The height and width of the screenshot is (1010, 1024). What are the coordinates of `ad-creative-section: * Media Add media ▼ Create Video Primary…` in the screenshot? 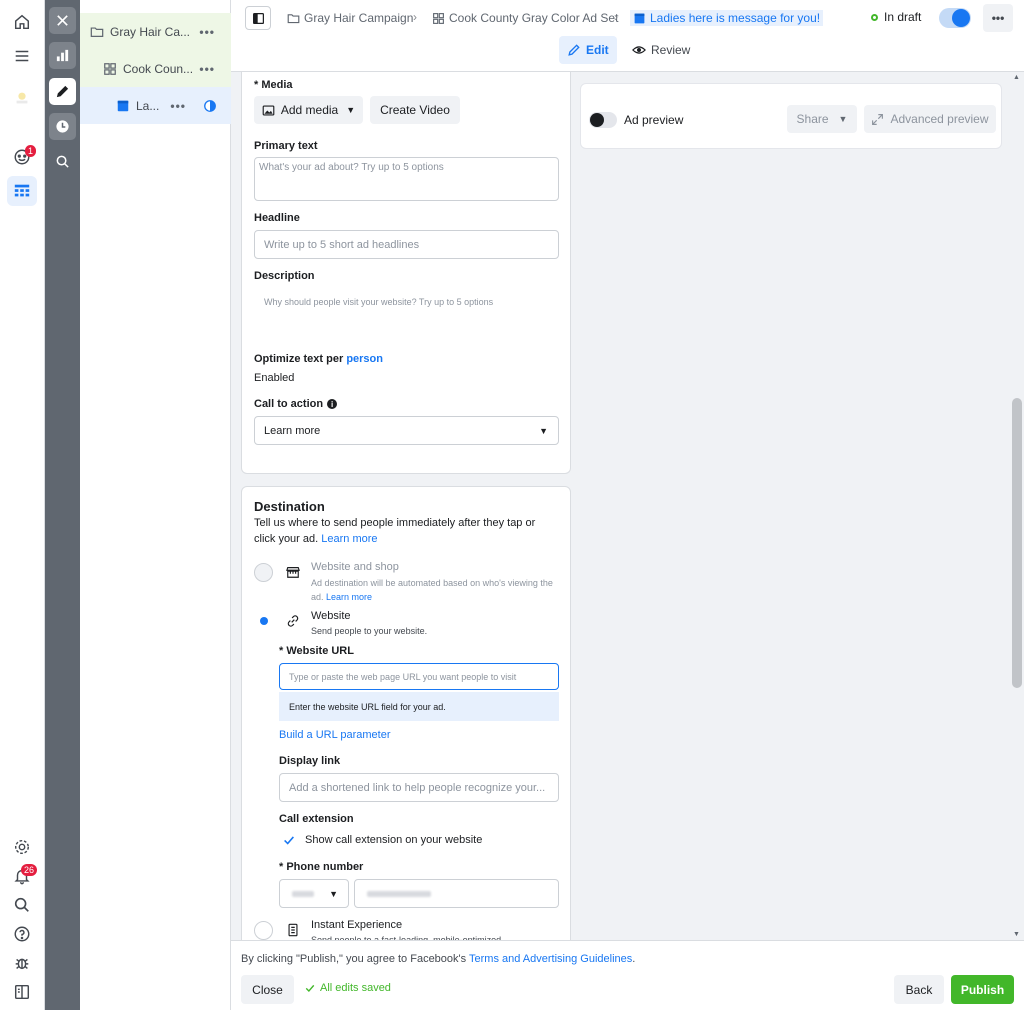 It's located at (406, 273).